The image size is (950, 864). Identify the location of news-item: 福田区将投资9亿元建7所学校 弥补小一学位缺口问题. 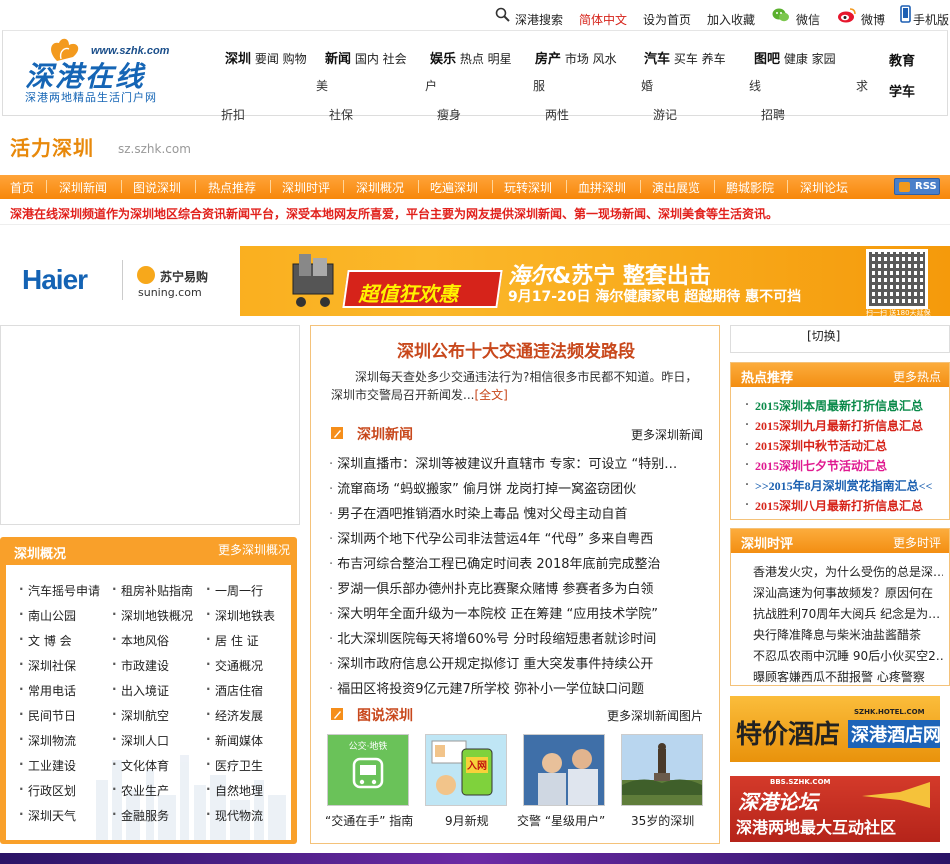
(519, 687).